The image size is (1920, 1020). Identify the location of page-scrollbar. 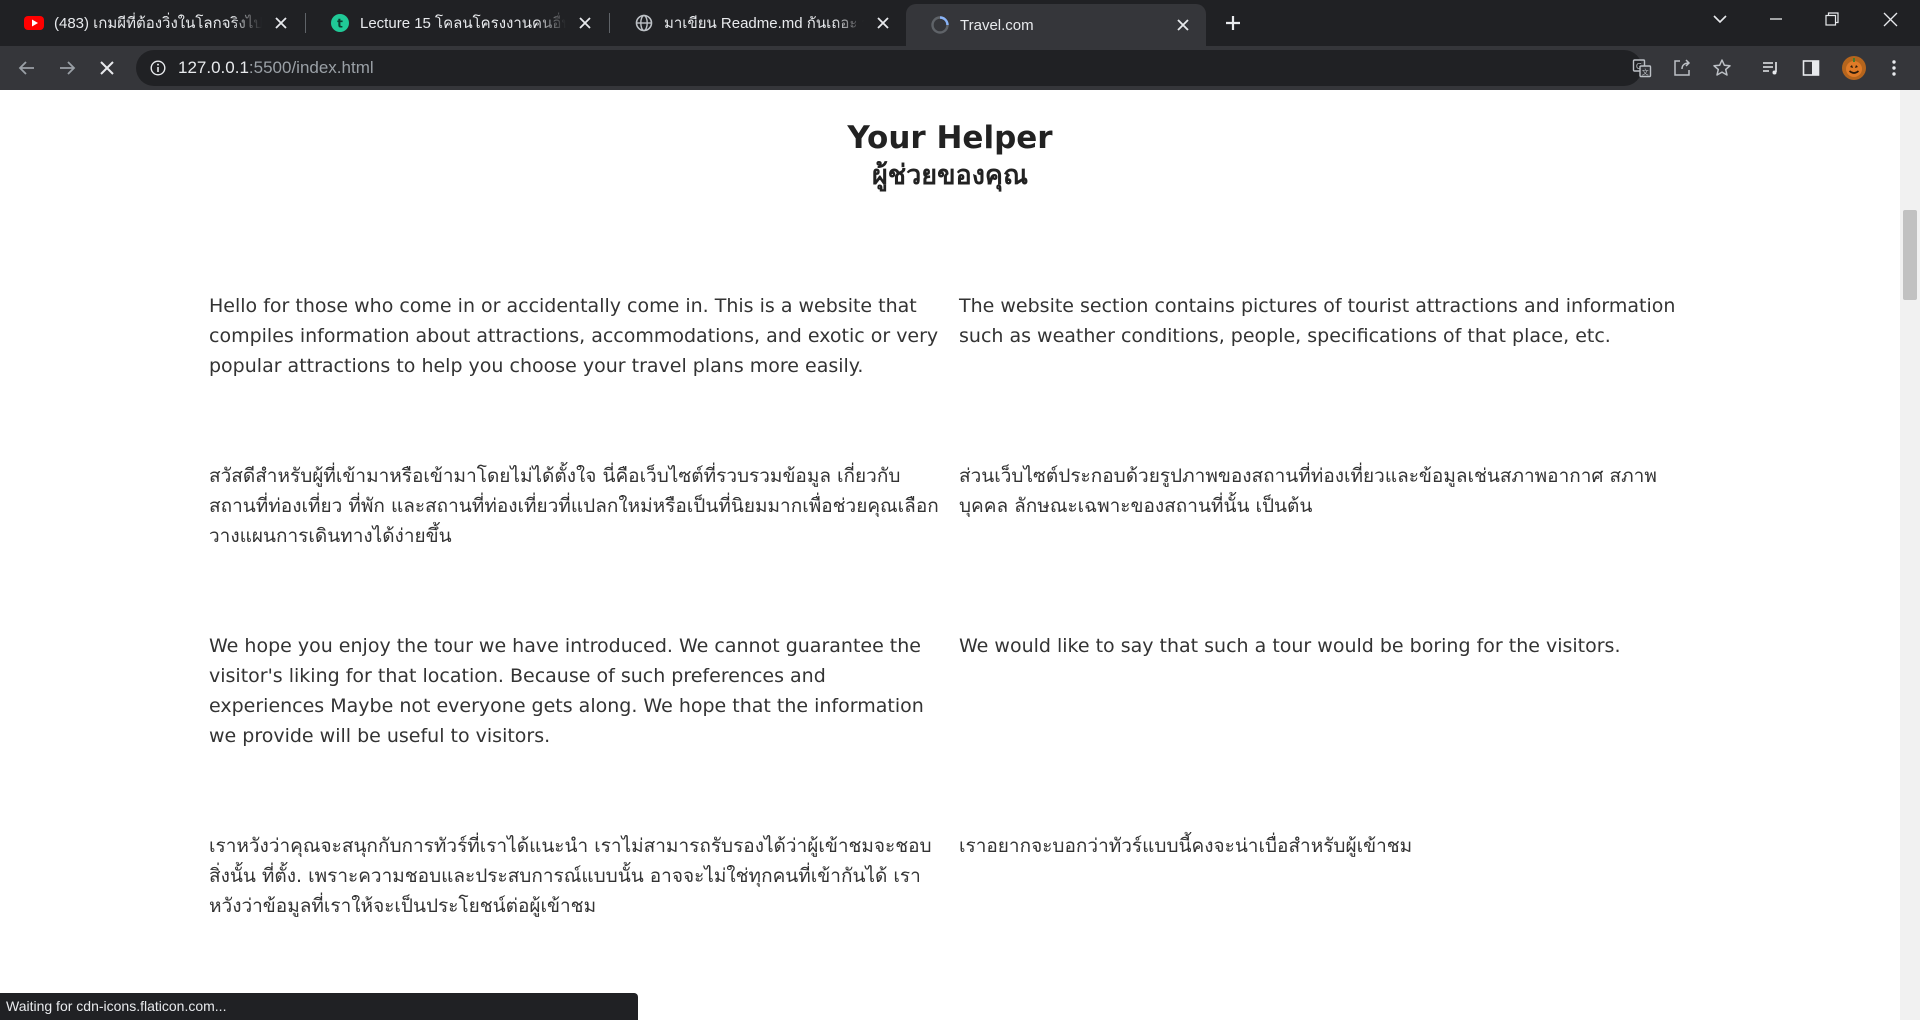
(1910, 555).